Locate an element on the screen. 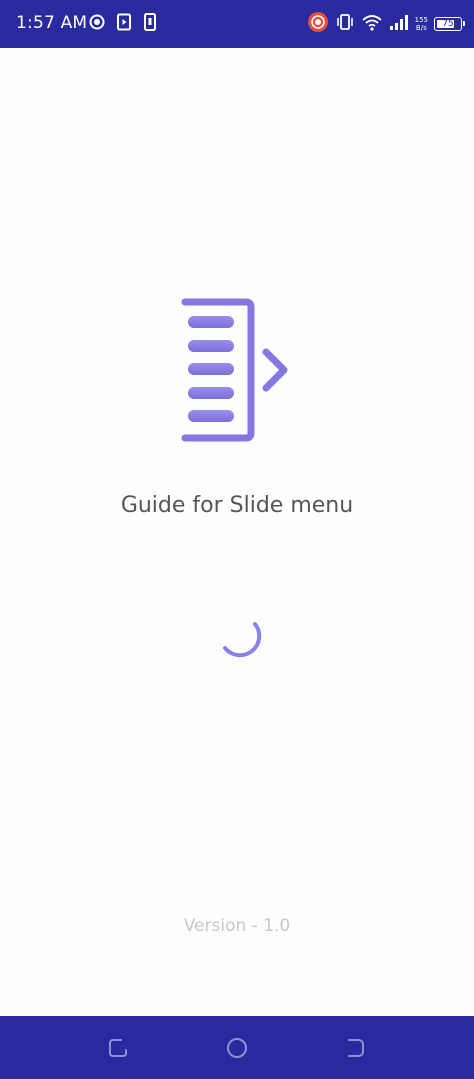 The image size is (474, 1079). status-left-icons is located at coordinates (123, 24).